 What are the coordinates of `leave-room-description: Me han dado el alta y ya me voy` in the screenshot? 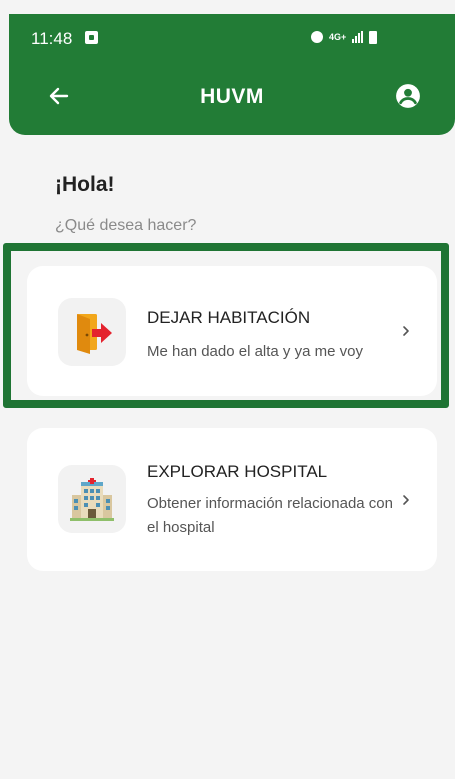 It's located at (255, 351).